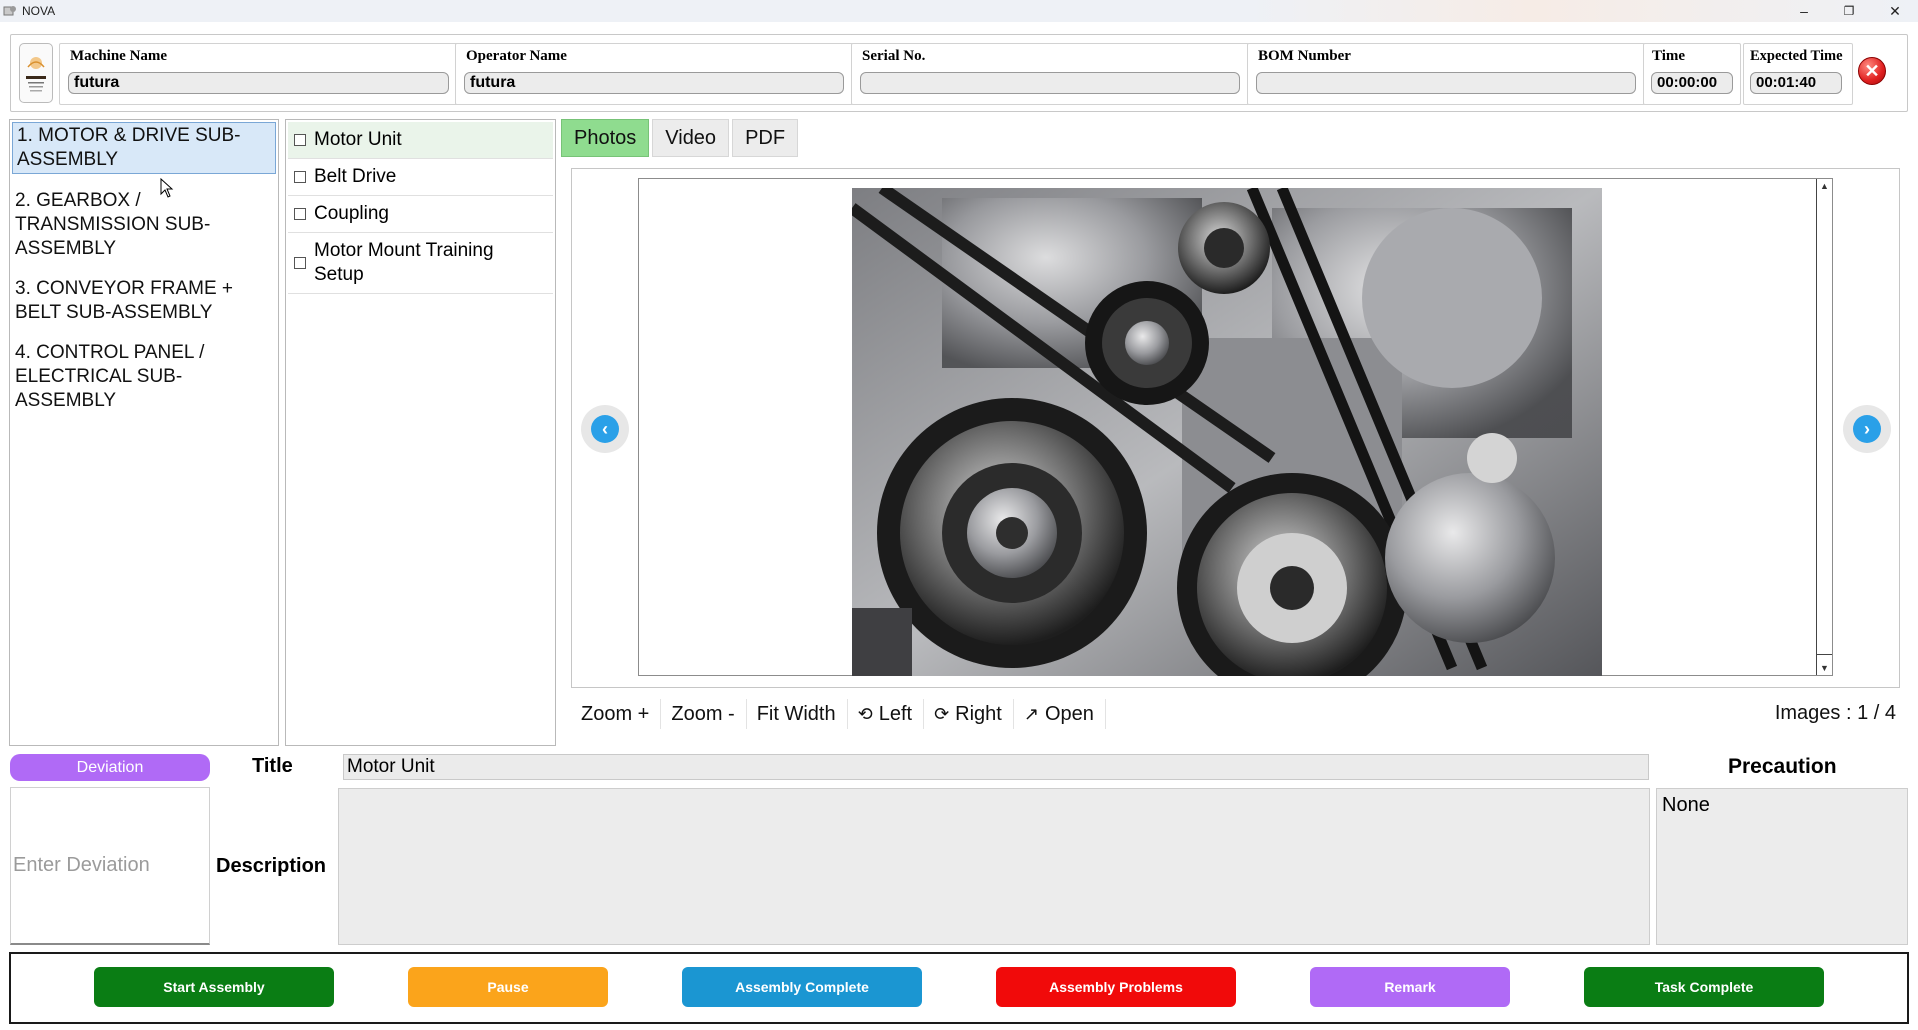 The width and height of the screenshot is (1918, 1030). Describe the element at coordinates (404, 262) in the screenshot. I see `task-label: Motor Mount Training Setup` at that location.